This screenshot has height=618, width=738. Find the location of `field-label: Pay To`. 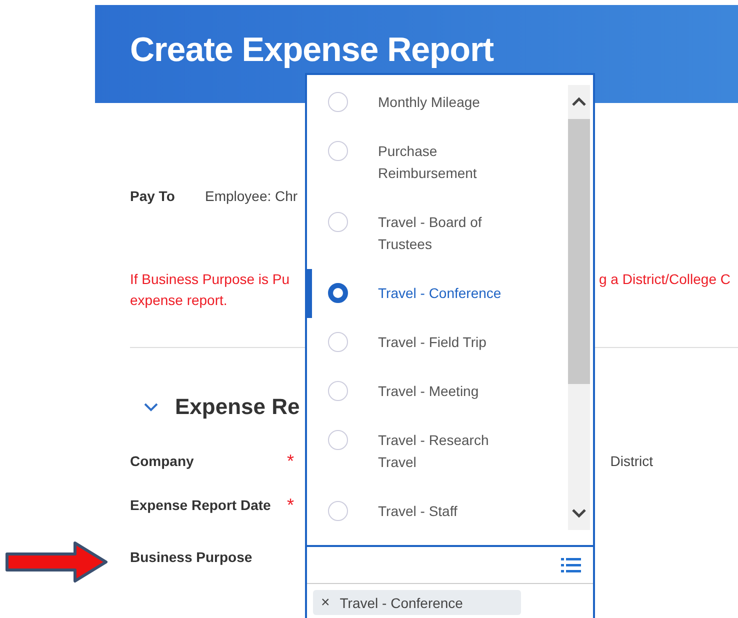

field-label: Pay To is located at coordinates (153, 196).